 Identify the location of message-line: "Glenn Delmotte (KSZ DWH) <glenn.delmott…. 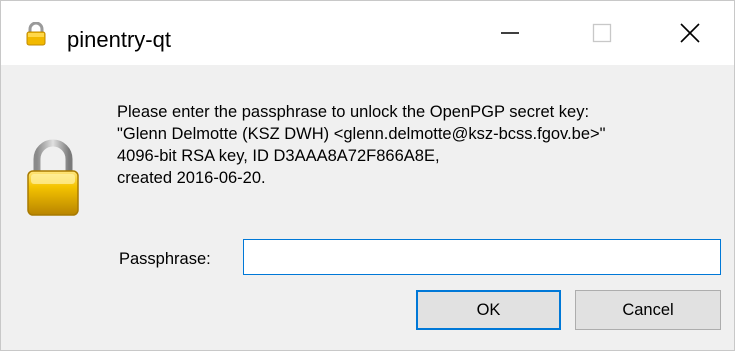
(361, 134).